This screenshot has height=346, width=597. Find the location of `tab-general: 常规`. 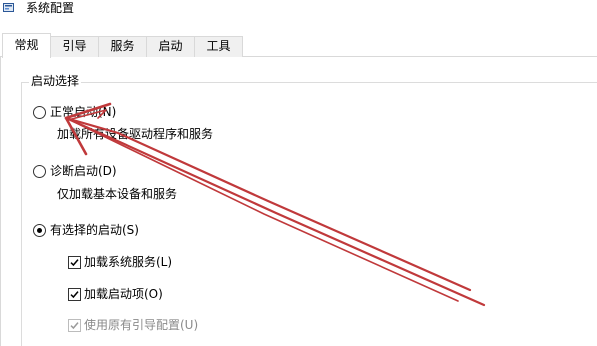

tab-general: 常规 is located at coordinates (26, 45).